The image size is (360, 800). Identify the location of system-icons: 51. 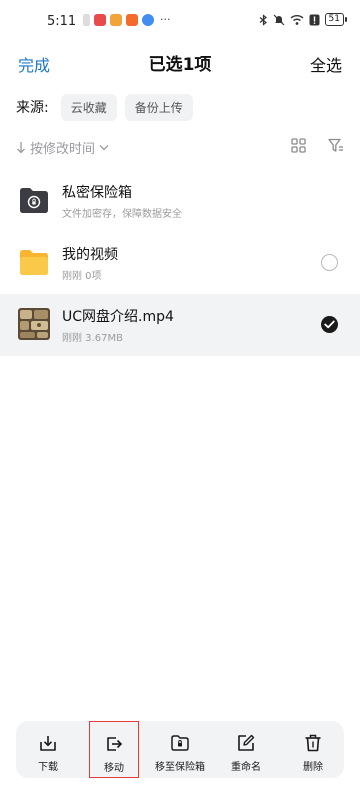
(303, 19).